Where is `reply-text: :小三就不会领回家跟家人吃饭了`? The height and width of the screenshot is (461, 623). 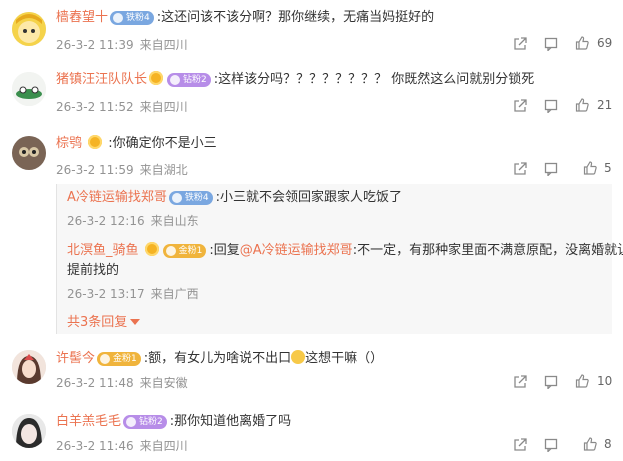 reply-text: :小三就不会领回家跟家人吃饭了 is located at coordinates (309, 197).